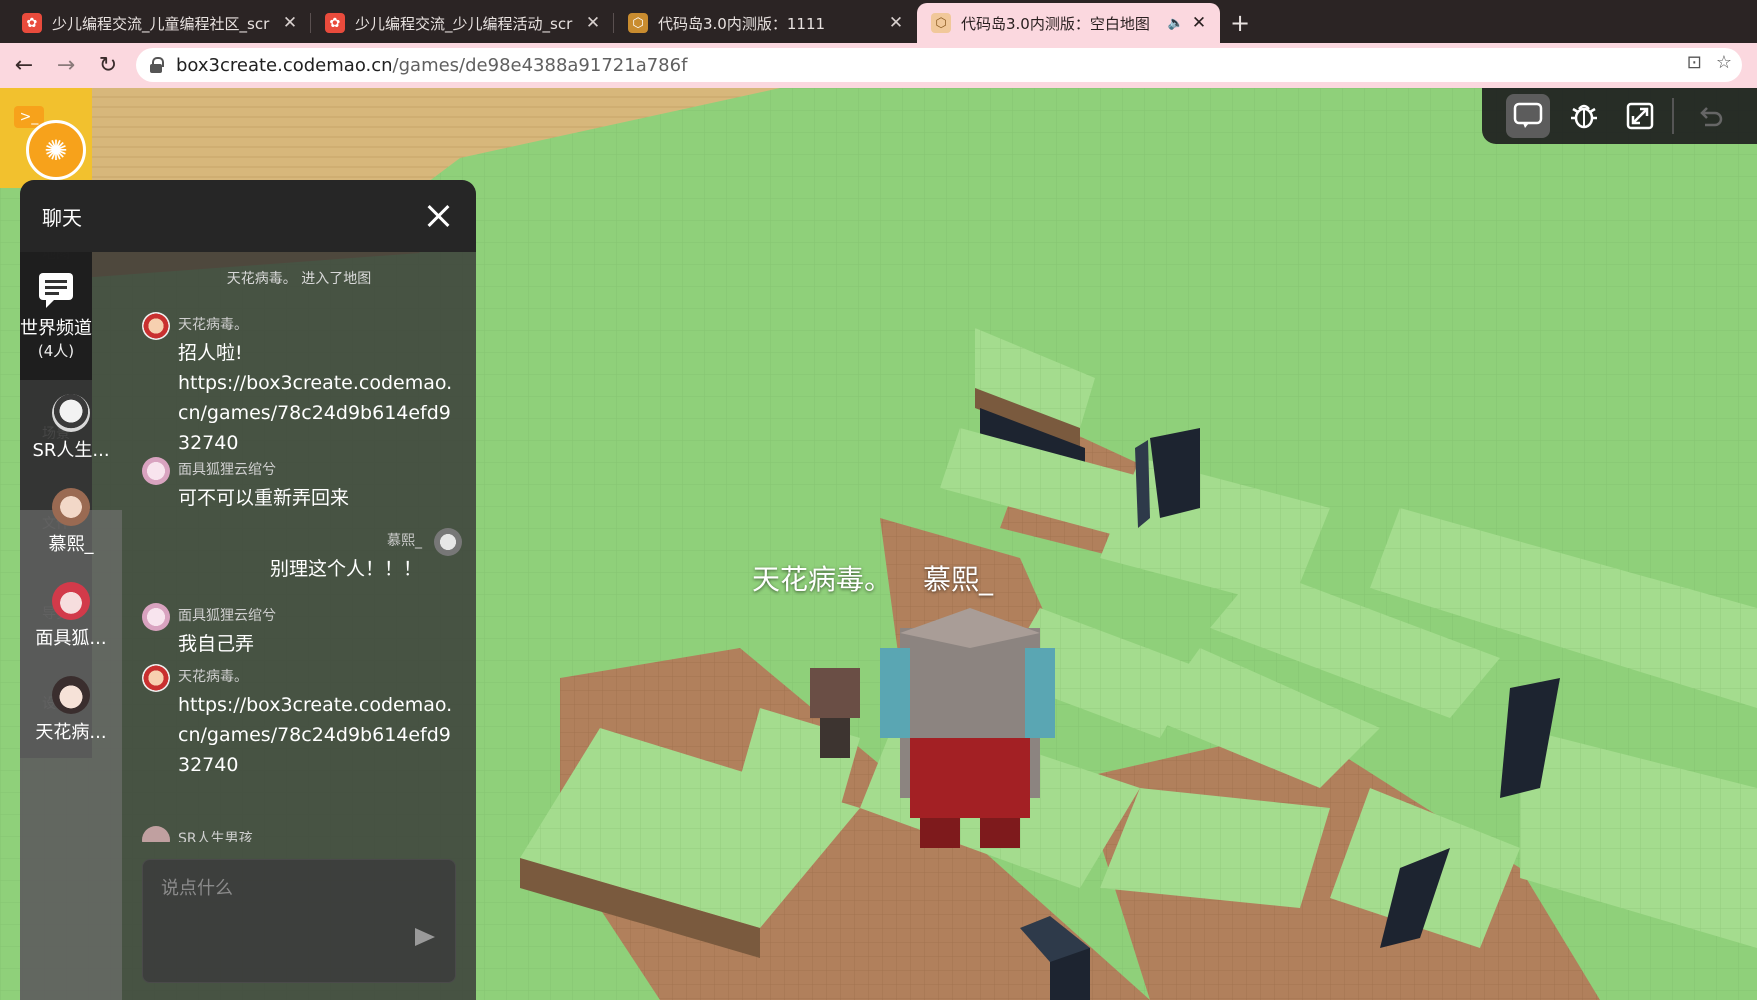 The height and width of the screenshot is (1000, 1757). Describe the element at coordinates (299, 921) in the screenshot. I see `chat-input: 说点什么` at that location.